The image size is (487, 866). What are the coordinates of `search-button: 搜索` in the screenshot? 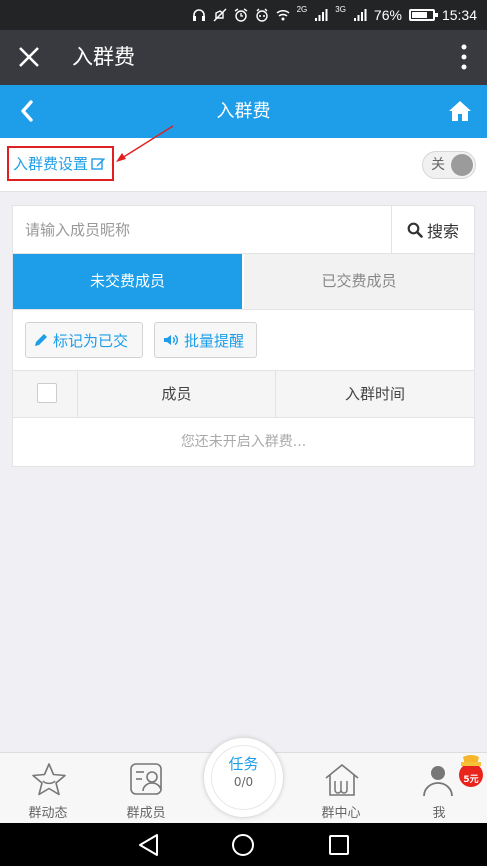 It's located at (432, 229).